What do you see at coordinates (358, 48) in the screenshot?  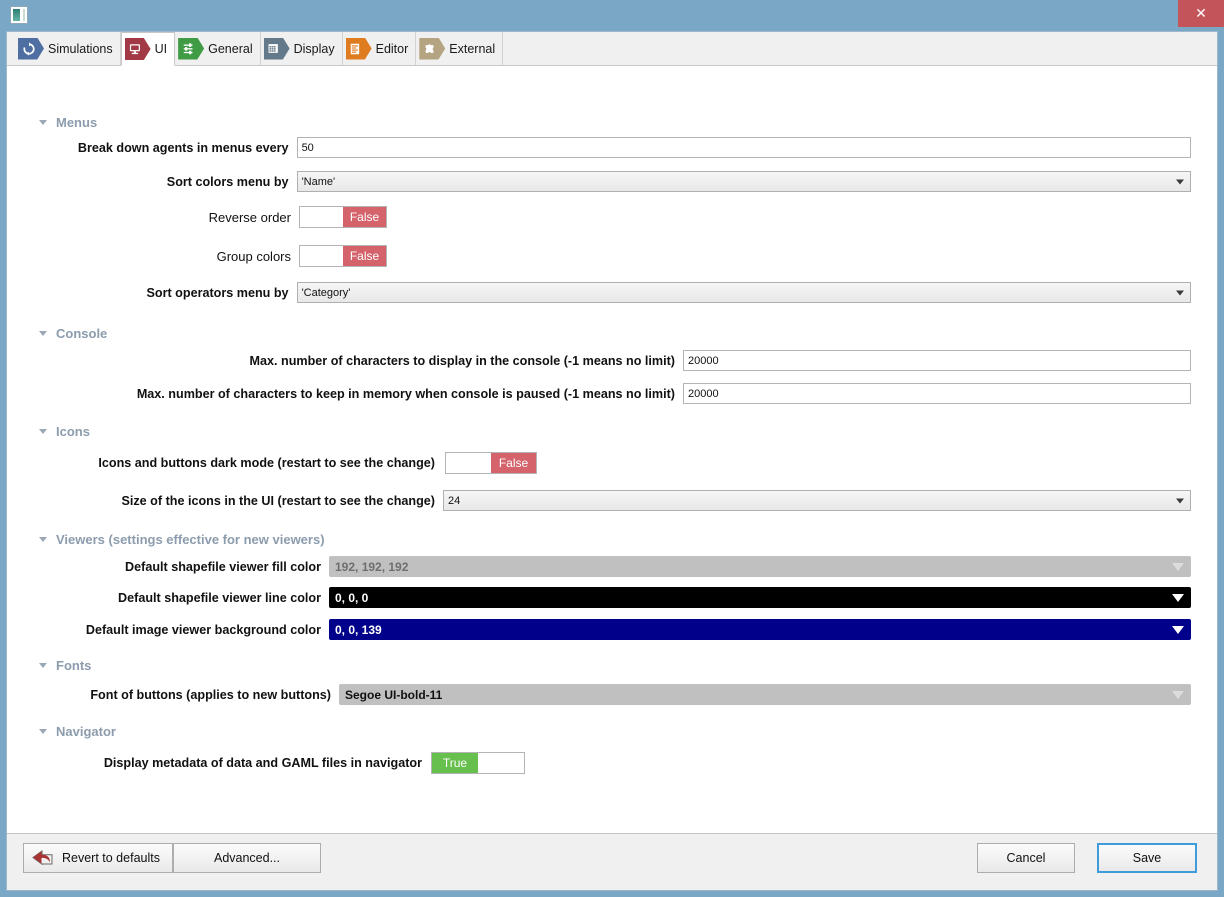 I see `document-lines-icon` at bounding box center [358, 48].